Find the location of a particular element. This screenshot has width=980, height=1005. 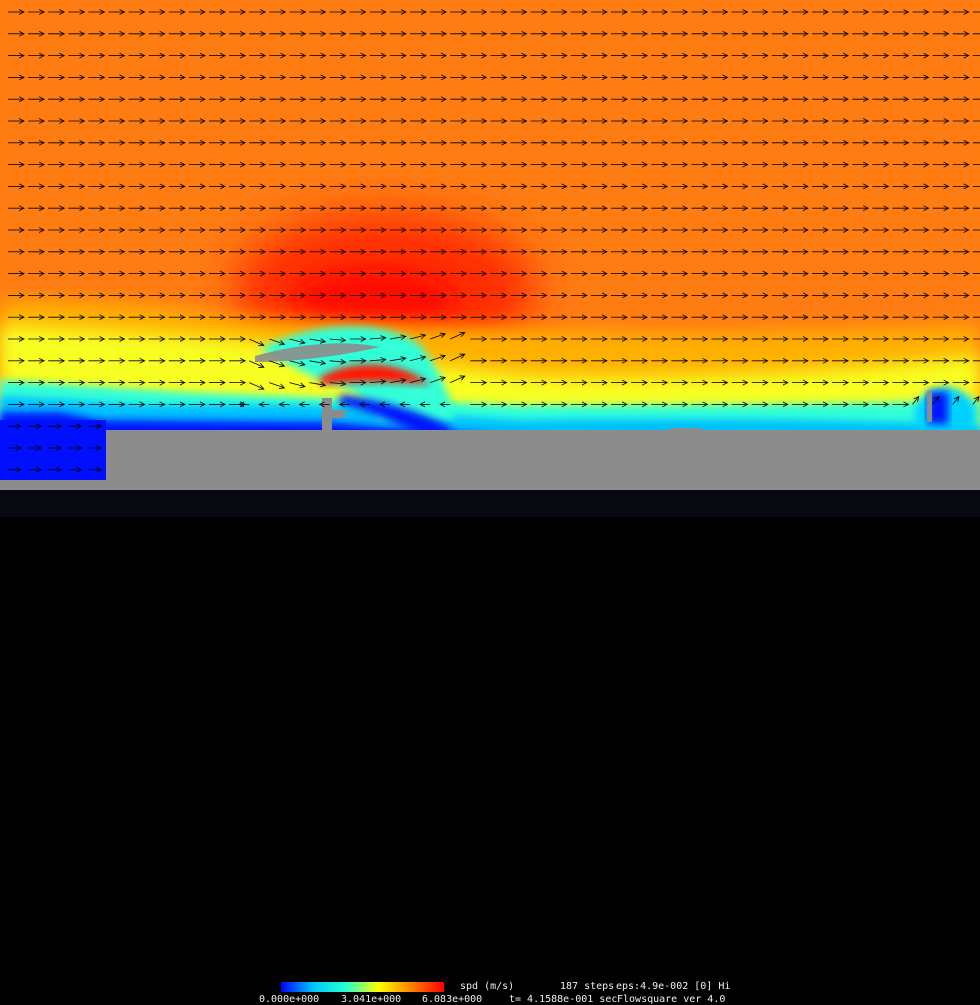

inlet-low-speed is located at coordinates (53, 450).